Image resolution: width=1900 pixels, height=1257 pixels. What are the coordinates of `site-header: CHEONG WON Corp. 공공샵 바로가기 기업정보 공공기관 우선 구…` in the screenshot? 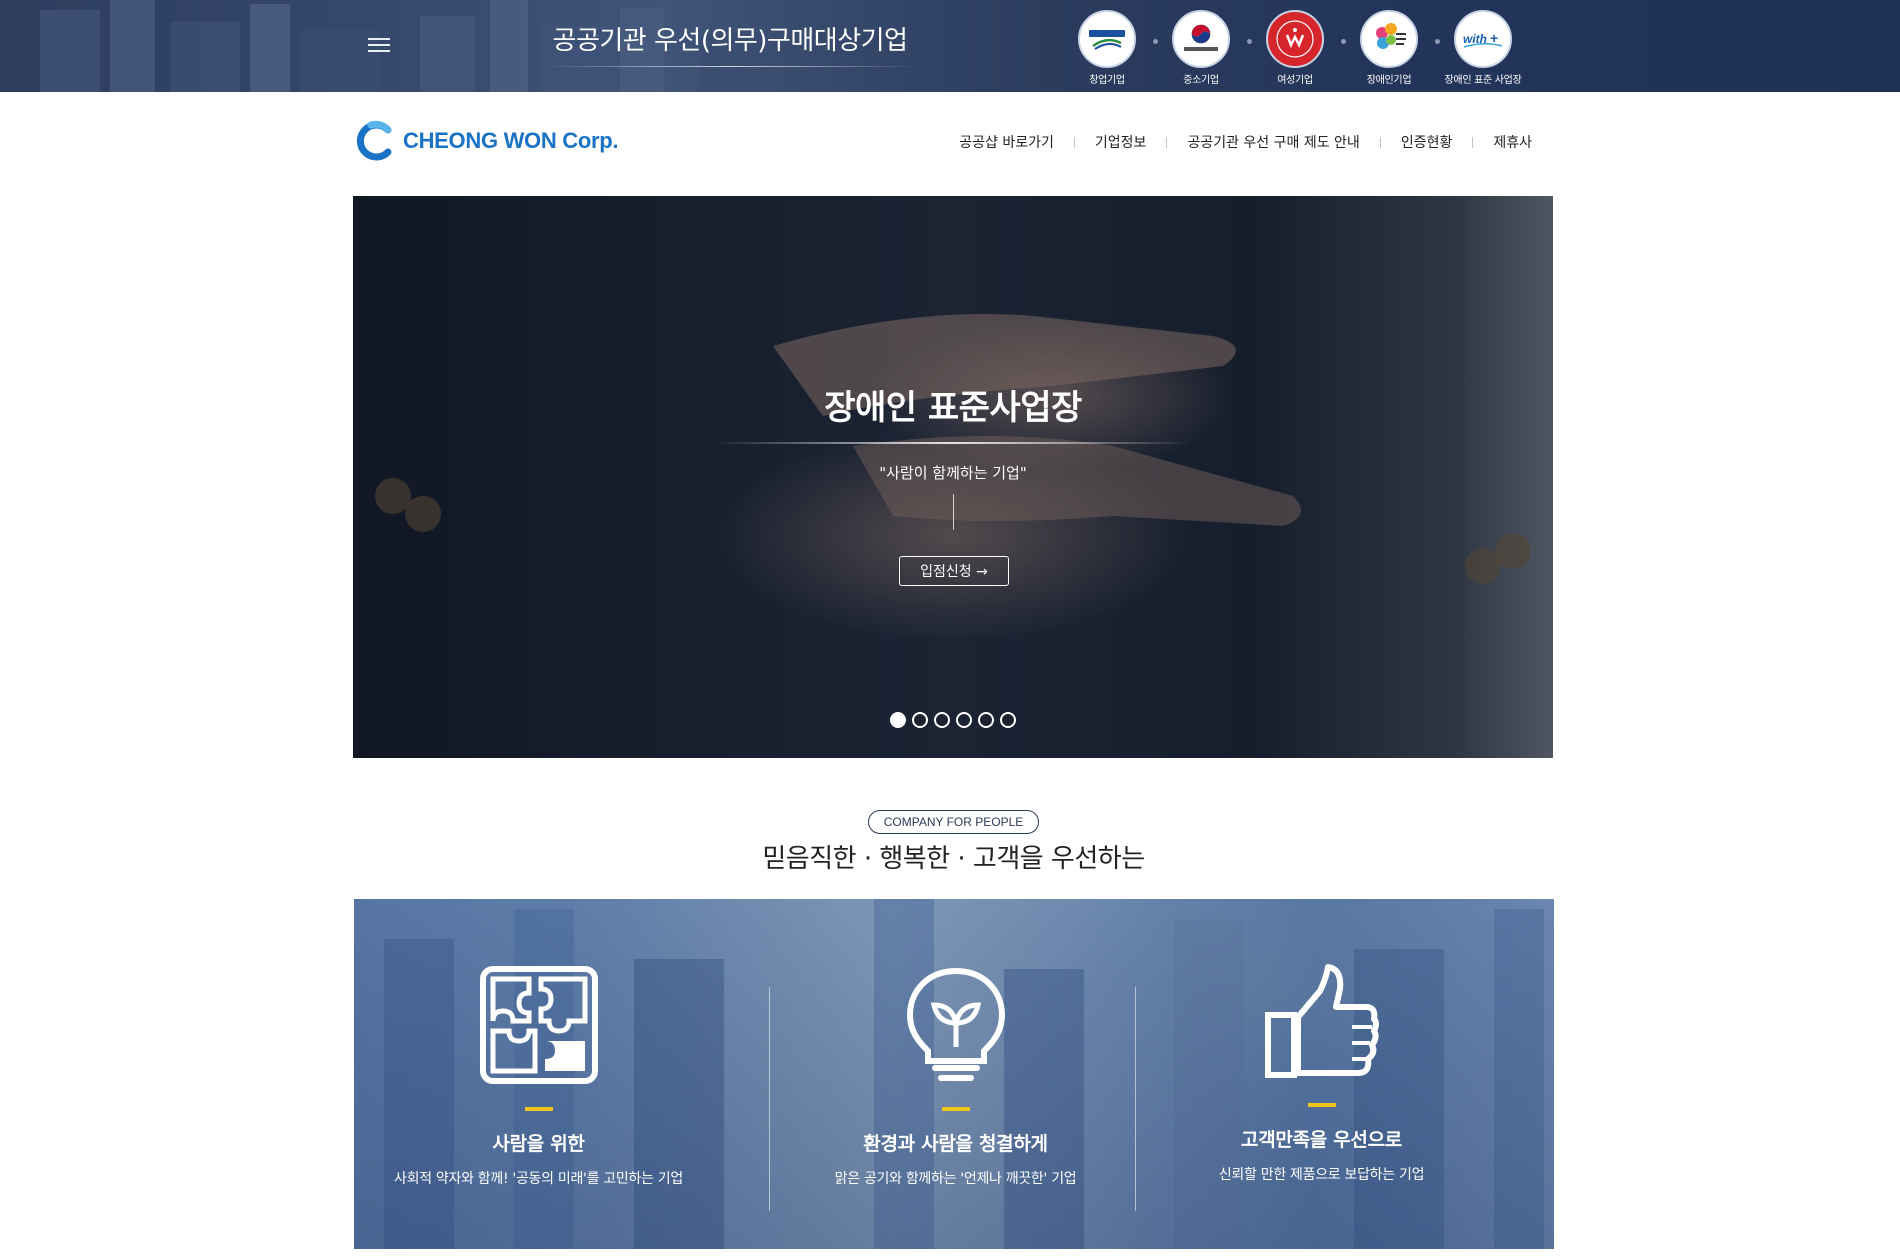 It's located at (950, 144).